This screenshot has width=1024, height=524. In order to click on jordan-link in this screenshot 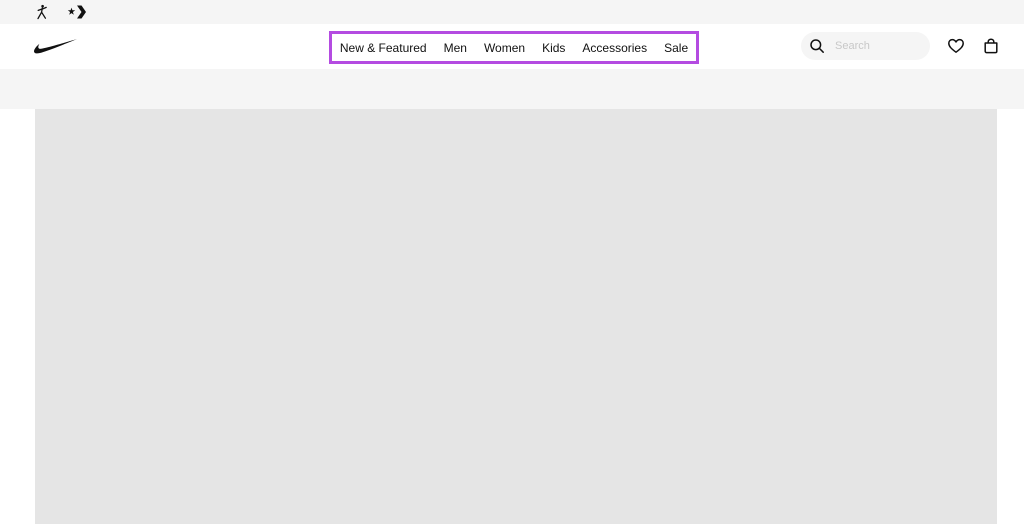, I will do `click(42, 12)`.